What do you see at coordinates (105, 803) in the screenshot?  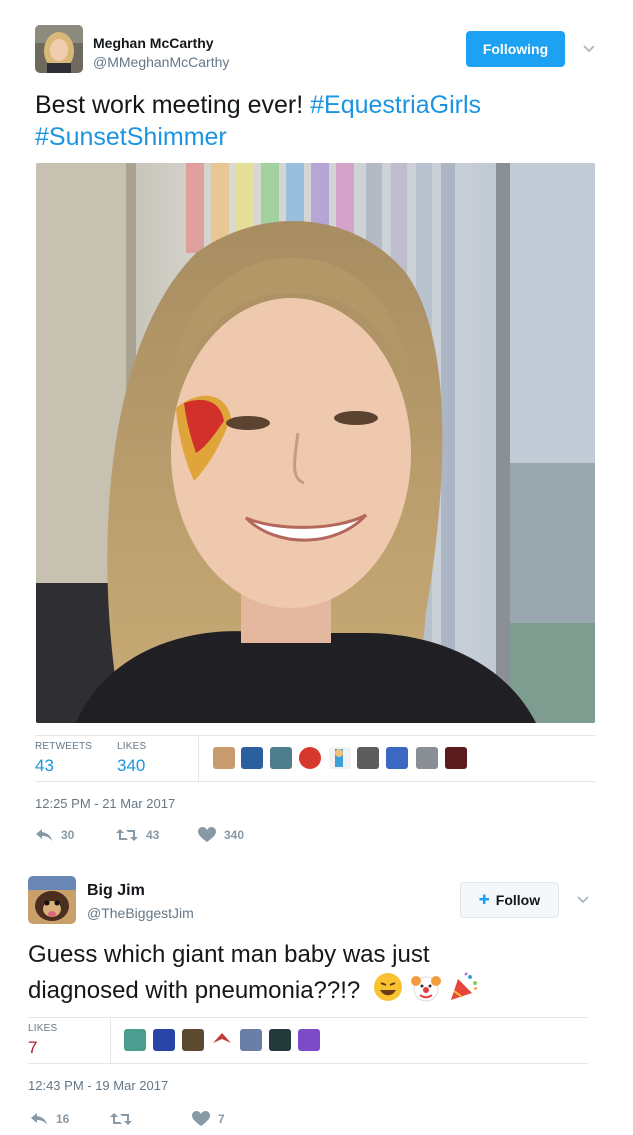 I see `timestamp: 12:25 PM - 21 Mar 2017` at bounding box center [105, 803].